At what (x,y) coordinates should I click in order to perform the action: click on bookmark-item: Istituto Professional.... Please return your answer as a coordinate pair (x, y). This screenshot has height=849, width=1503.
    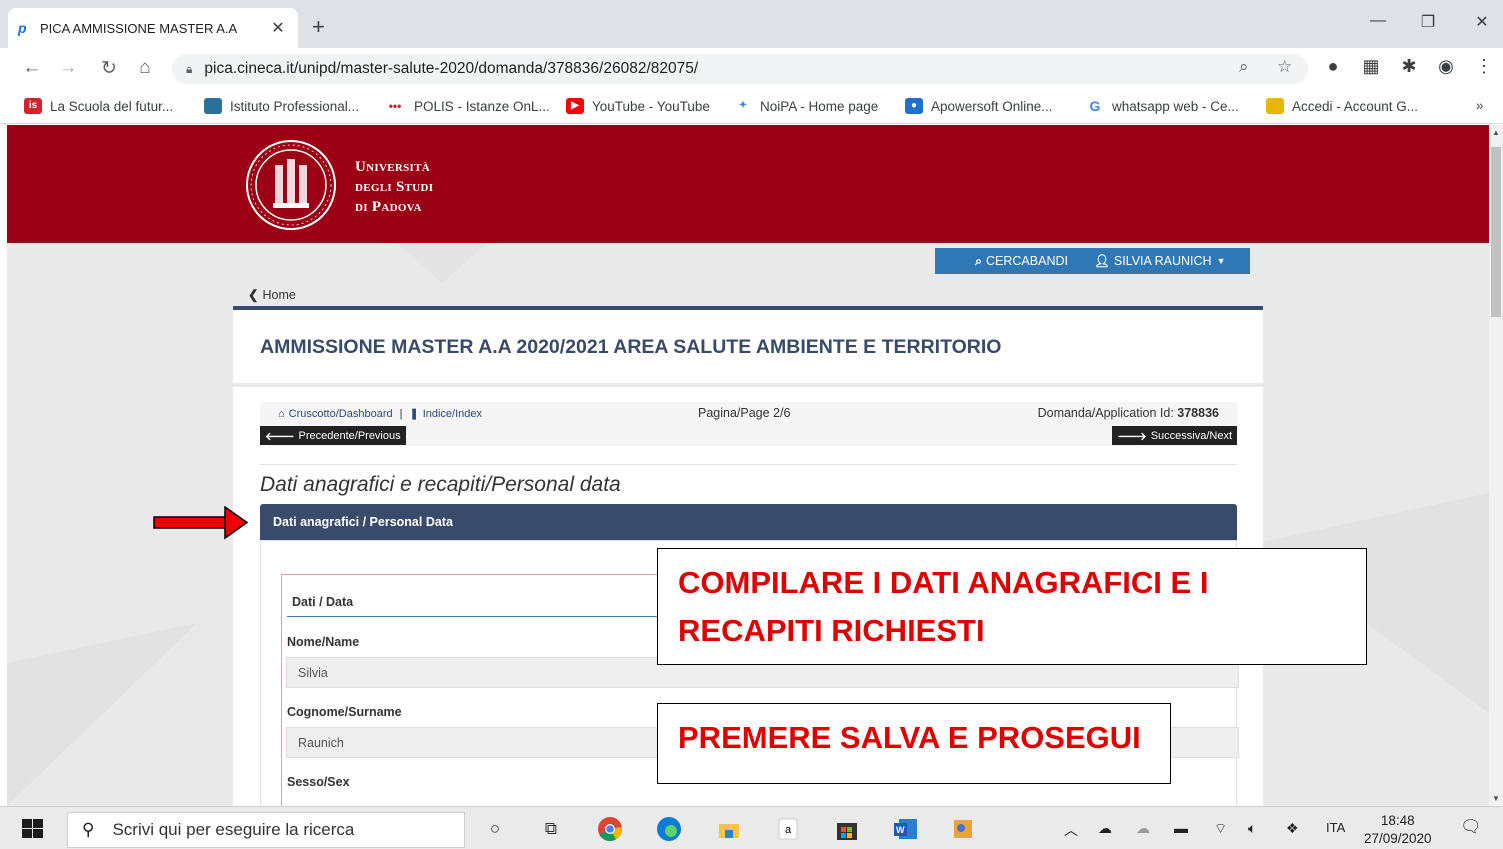
    Looking at the image, I should click on (281, 106).